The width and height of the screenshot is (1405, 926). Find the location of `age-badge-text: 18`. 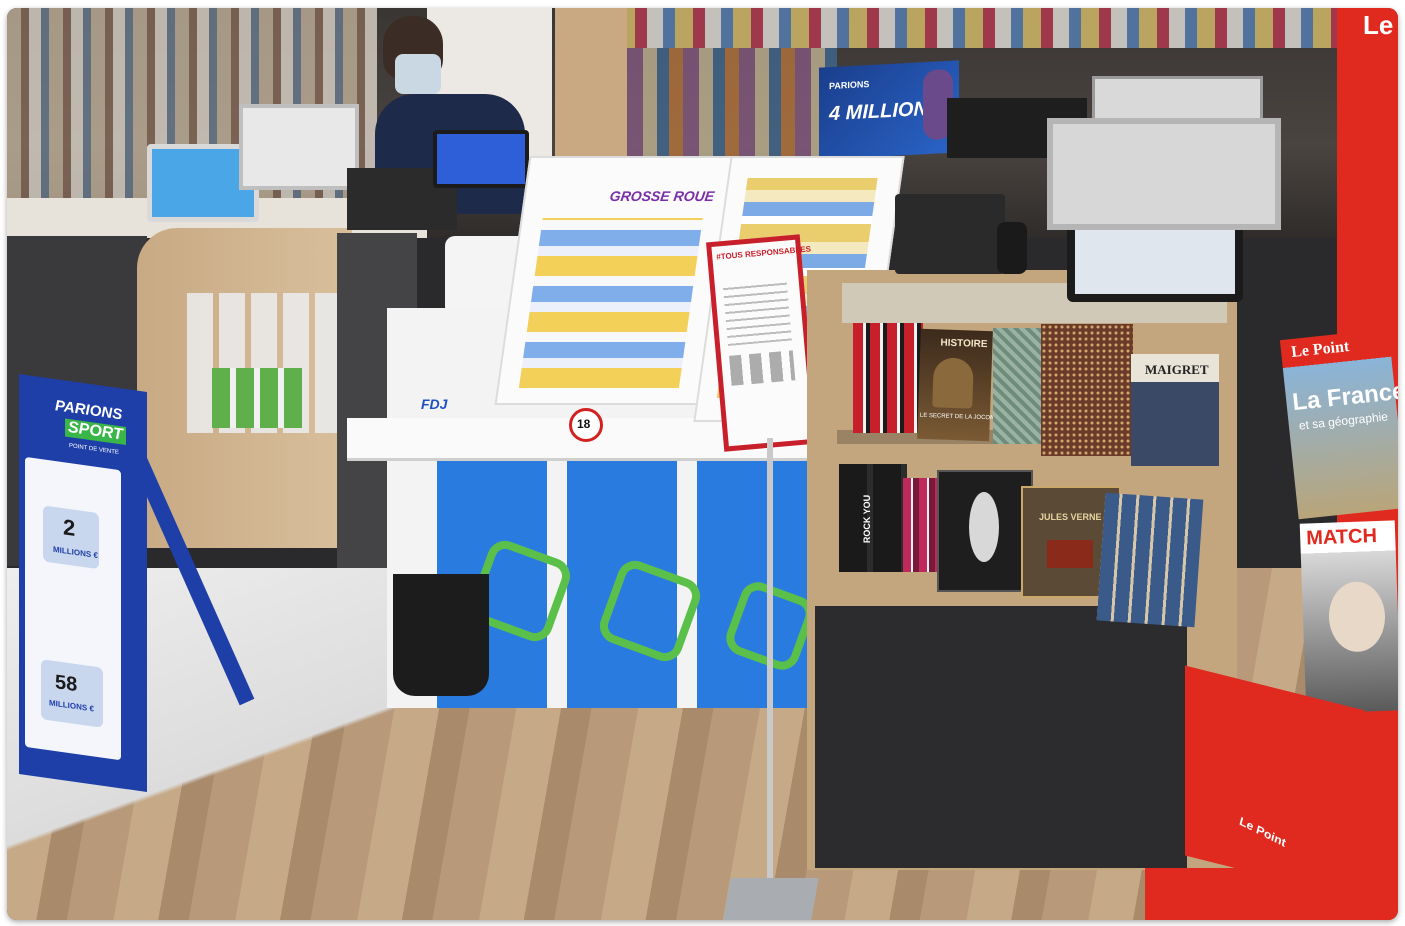

age-badge-text: 18 is located at coordinates (584, 424).